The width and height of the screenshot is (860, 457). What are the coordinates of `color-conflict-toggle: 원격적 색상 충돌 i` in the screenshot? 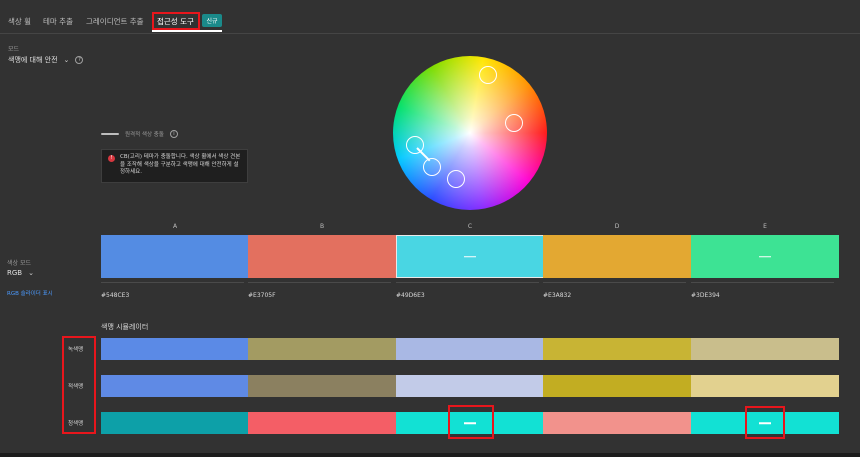 It's located at (139, 134).